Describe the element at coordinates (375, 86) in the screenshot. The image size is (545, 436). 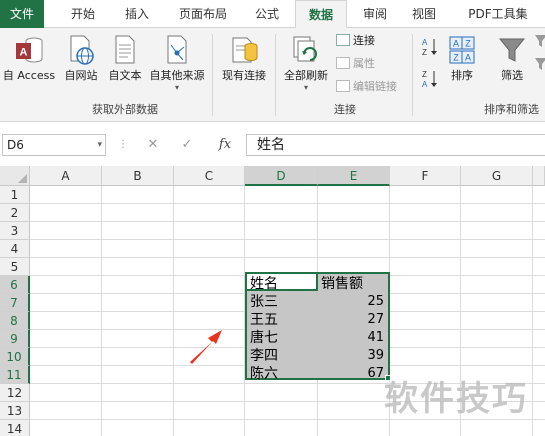
I see `edit-links-label: 编辑链接` at that location.